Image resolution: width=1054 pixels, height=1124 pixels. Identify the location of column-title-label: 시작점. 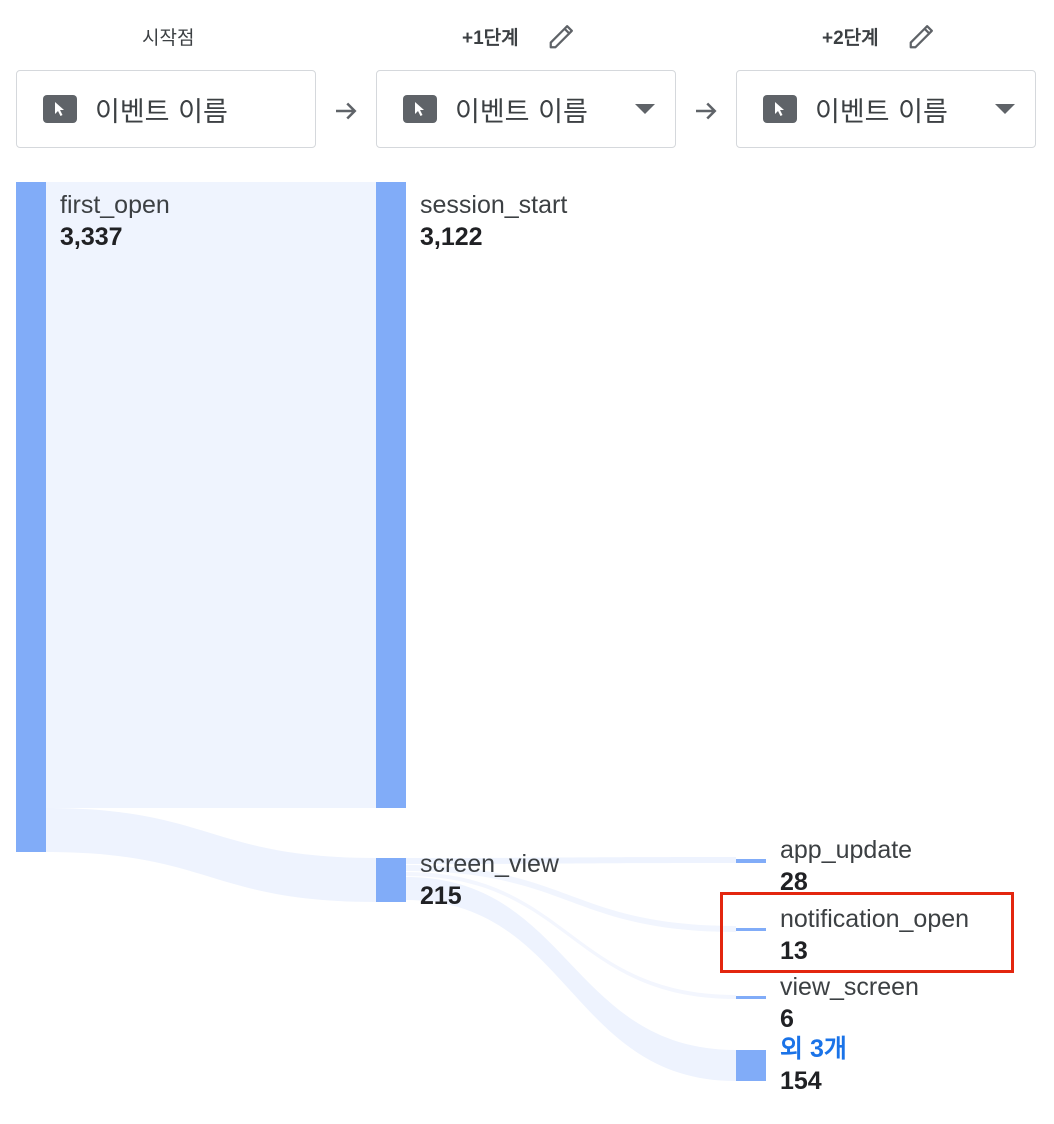
(168, 38).